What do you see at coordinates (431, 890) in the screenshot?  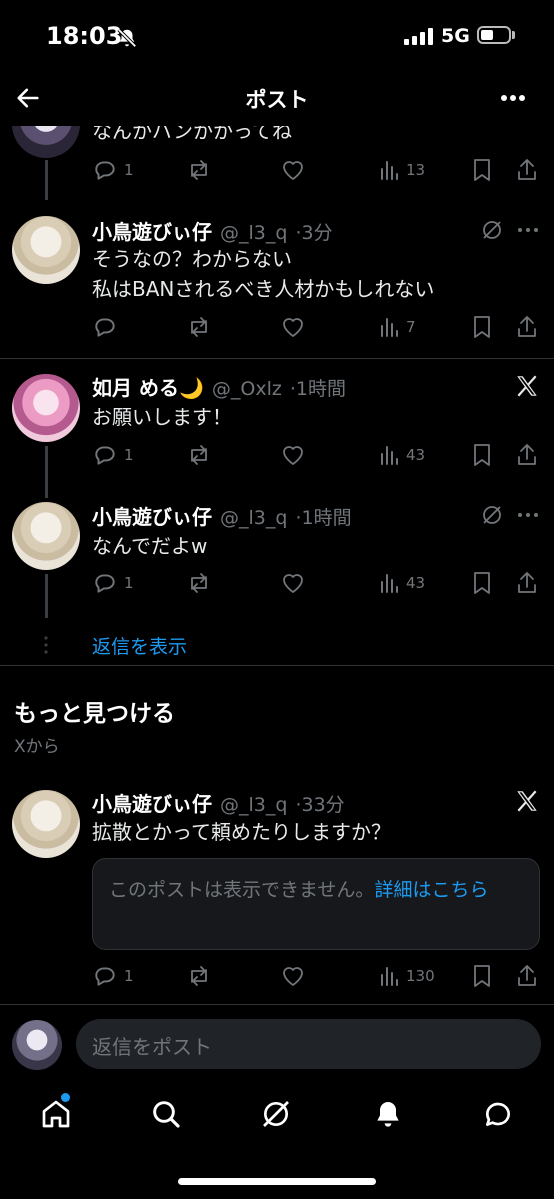 I see `details-link: 詳細はこちら` at bounding box center [431, 890].